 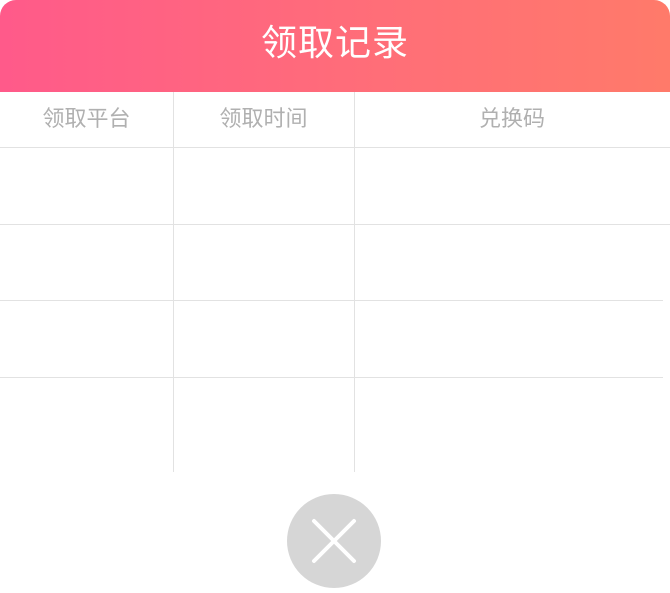 I want to click on close-icon, so click(x=334, y=541).